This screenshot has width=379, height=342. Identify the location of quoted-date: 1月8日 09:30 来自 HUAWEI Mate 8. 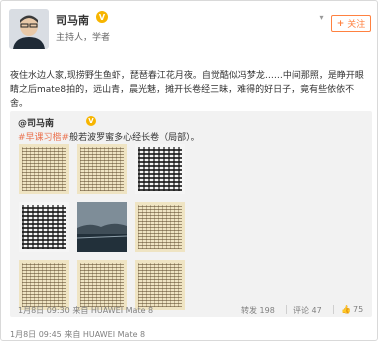
(85, 310).